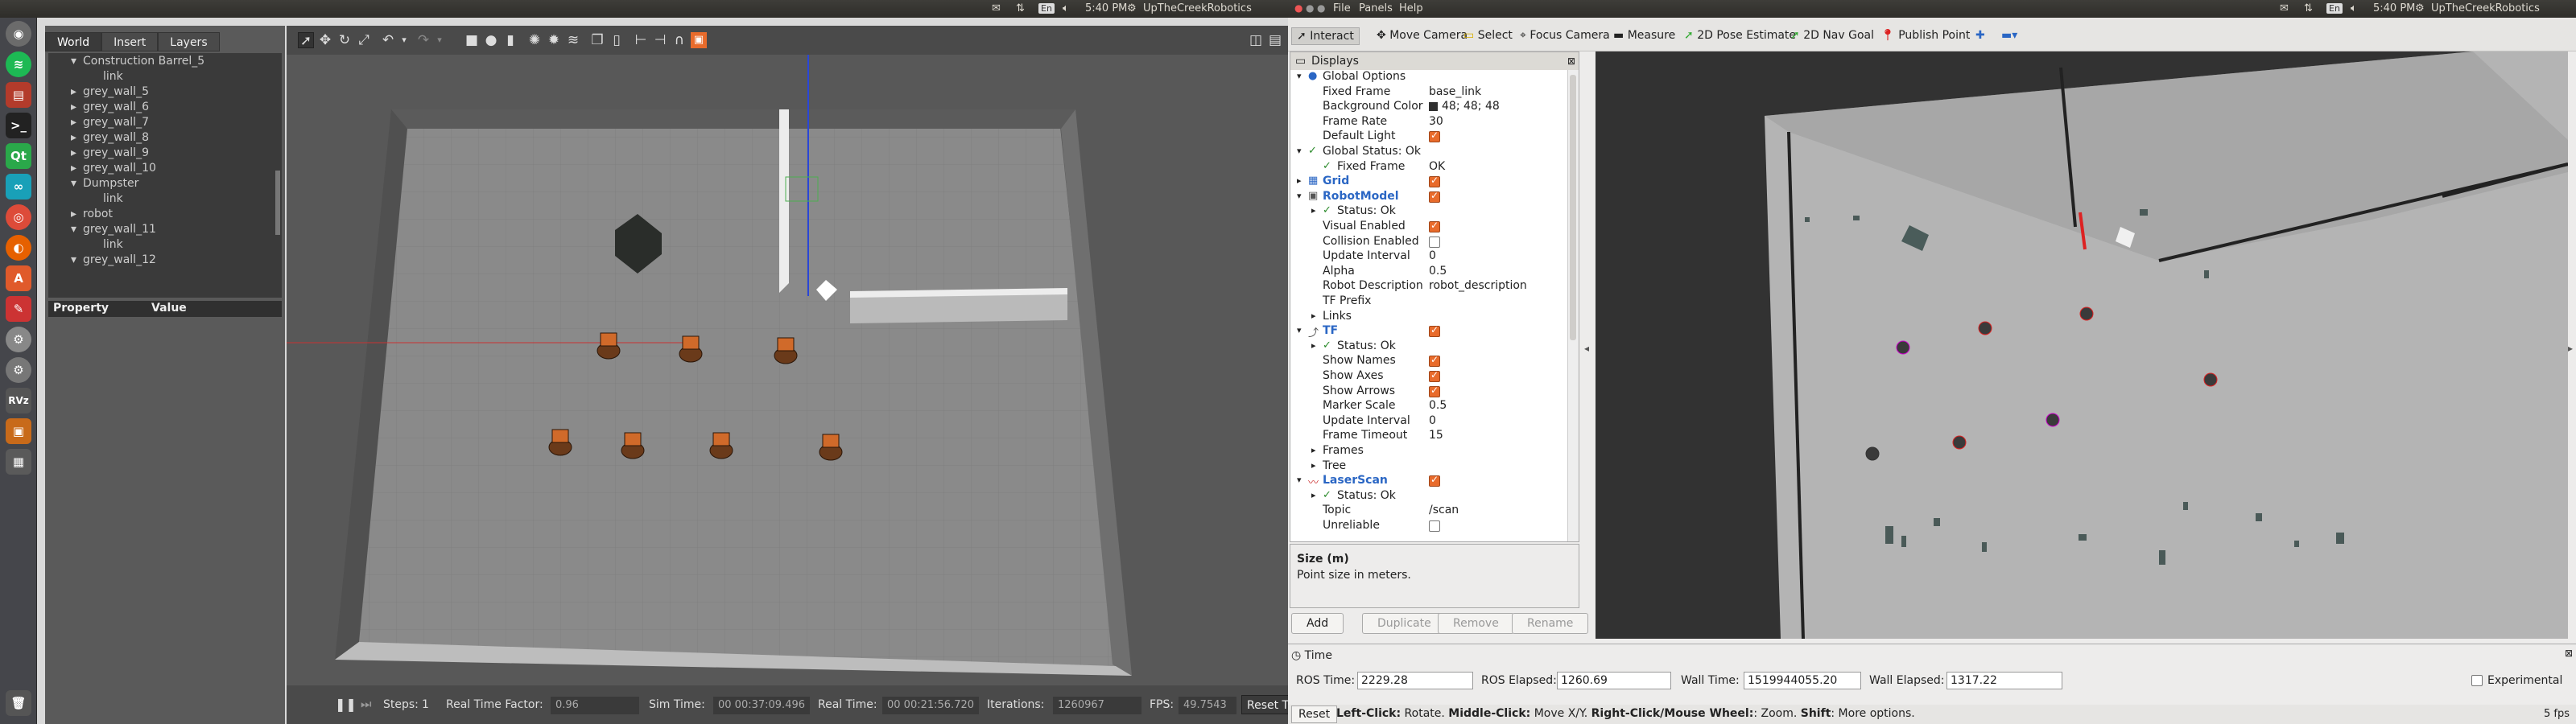 The height and width of the screenshot is (724, 2576). Describe the element at coordinates (1586, 348) in the screenshot. I see `left-collapse-arrow: ◂` at that location.